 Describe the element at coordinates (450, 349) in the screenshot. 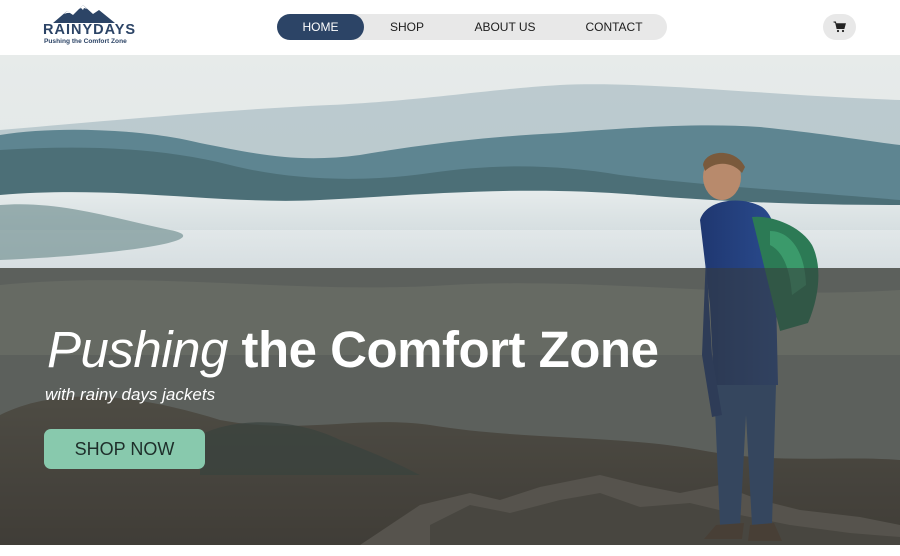

I see `hero-title-bold: the Comfort Zone` at that location.